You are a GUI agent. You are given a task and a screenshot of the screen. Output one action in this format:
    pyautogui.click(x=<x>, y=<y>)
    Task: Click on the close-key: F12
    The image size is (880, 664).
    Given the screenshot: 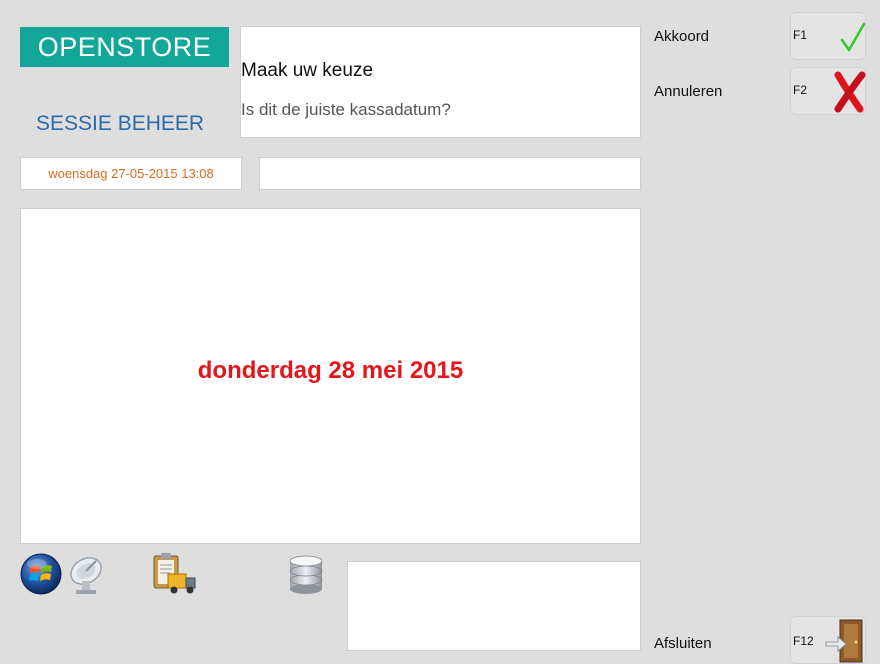 What is the action you would take?
    pyautogui.click(x=803, y=641)
    